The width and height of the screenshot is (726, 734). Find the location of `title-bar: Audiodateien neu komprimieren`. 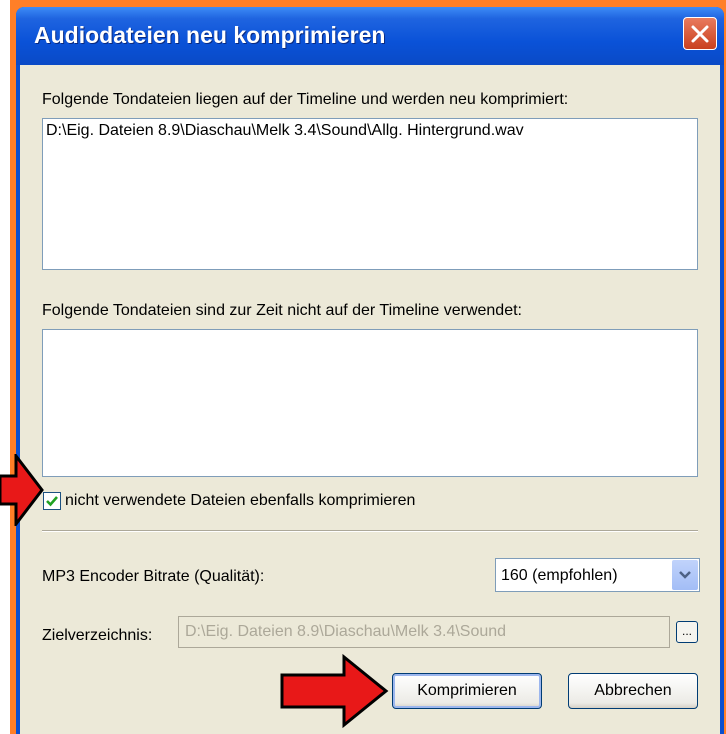

title-bar: Audiodateien neu komprimieren is located at coordinates (370, 36).